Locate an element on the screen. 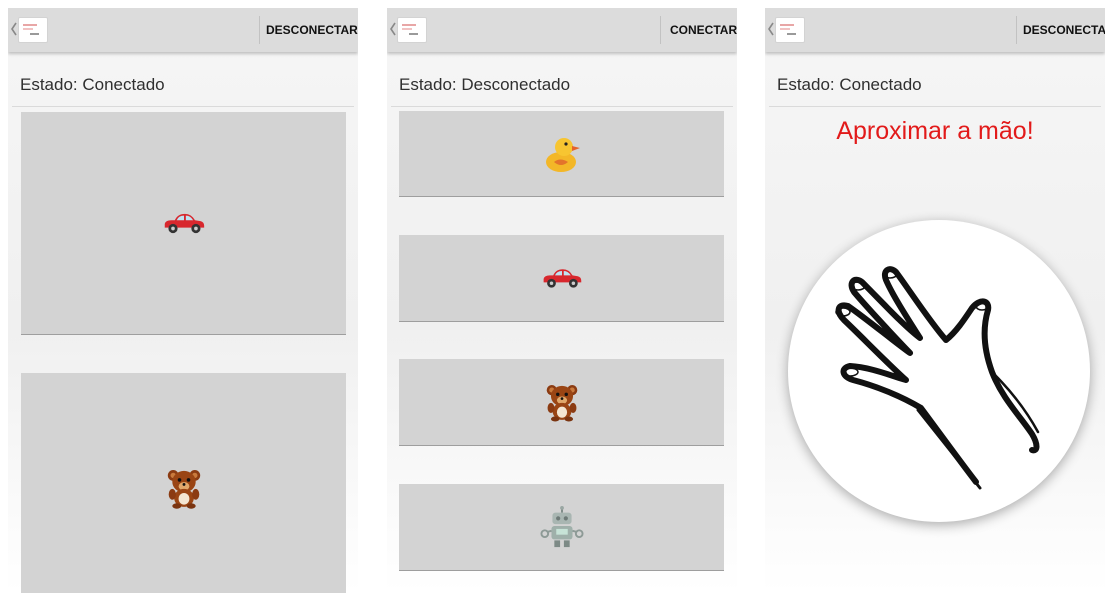 The image size is (1105, 593). toy-card-duck is located at coordinates (561, 154).